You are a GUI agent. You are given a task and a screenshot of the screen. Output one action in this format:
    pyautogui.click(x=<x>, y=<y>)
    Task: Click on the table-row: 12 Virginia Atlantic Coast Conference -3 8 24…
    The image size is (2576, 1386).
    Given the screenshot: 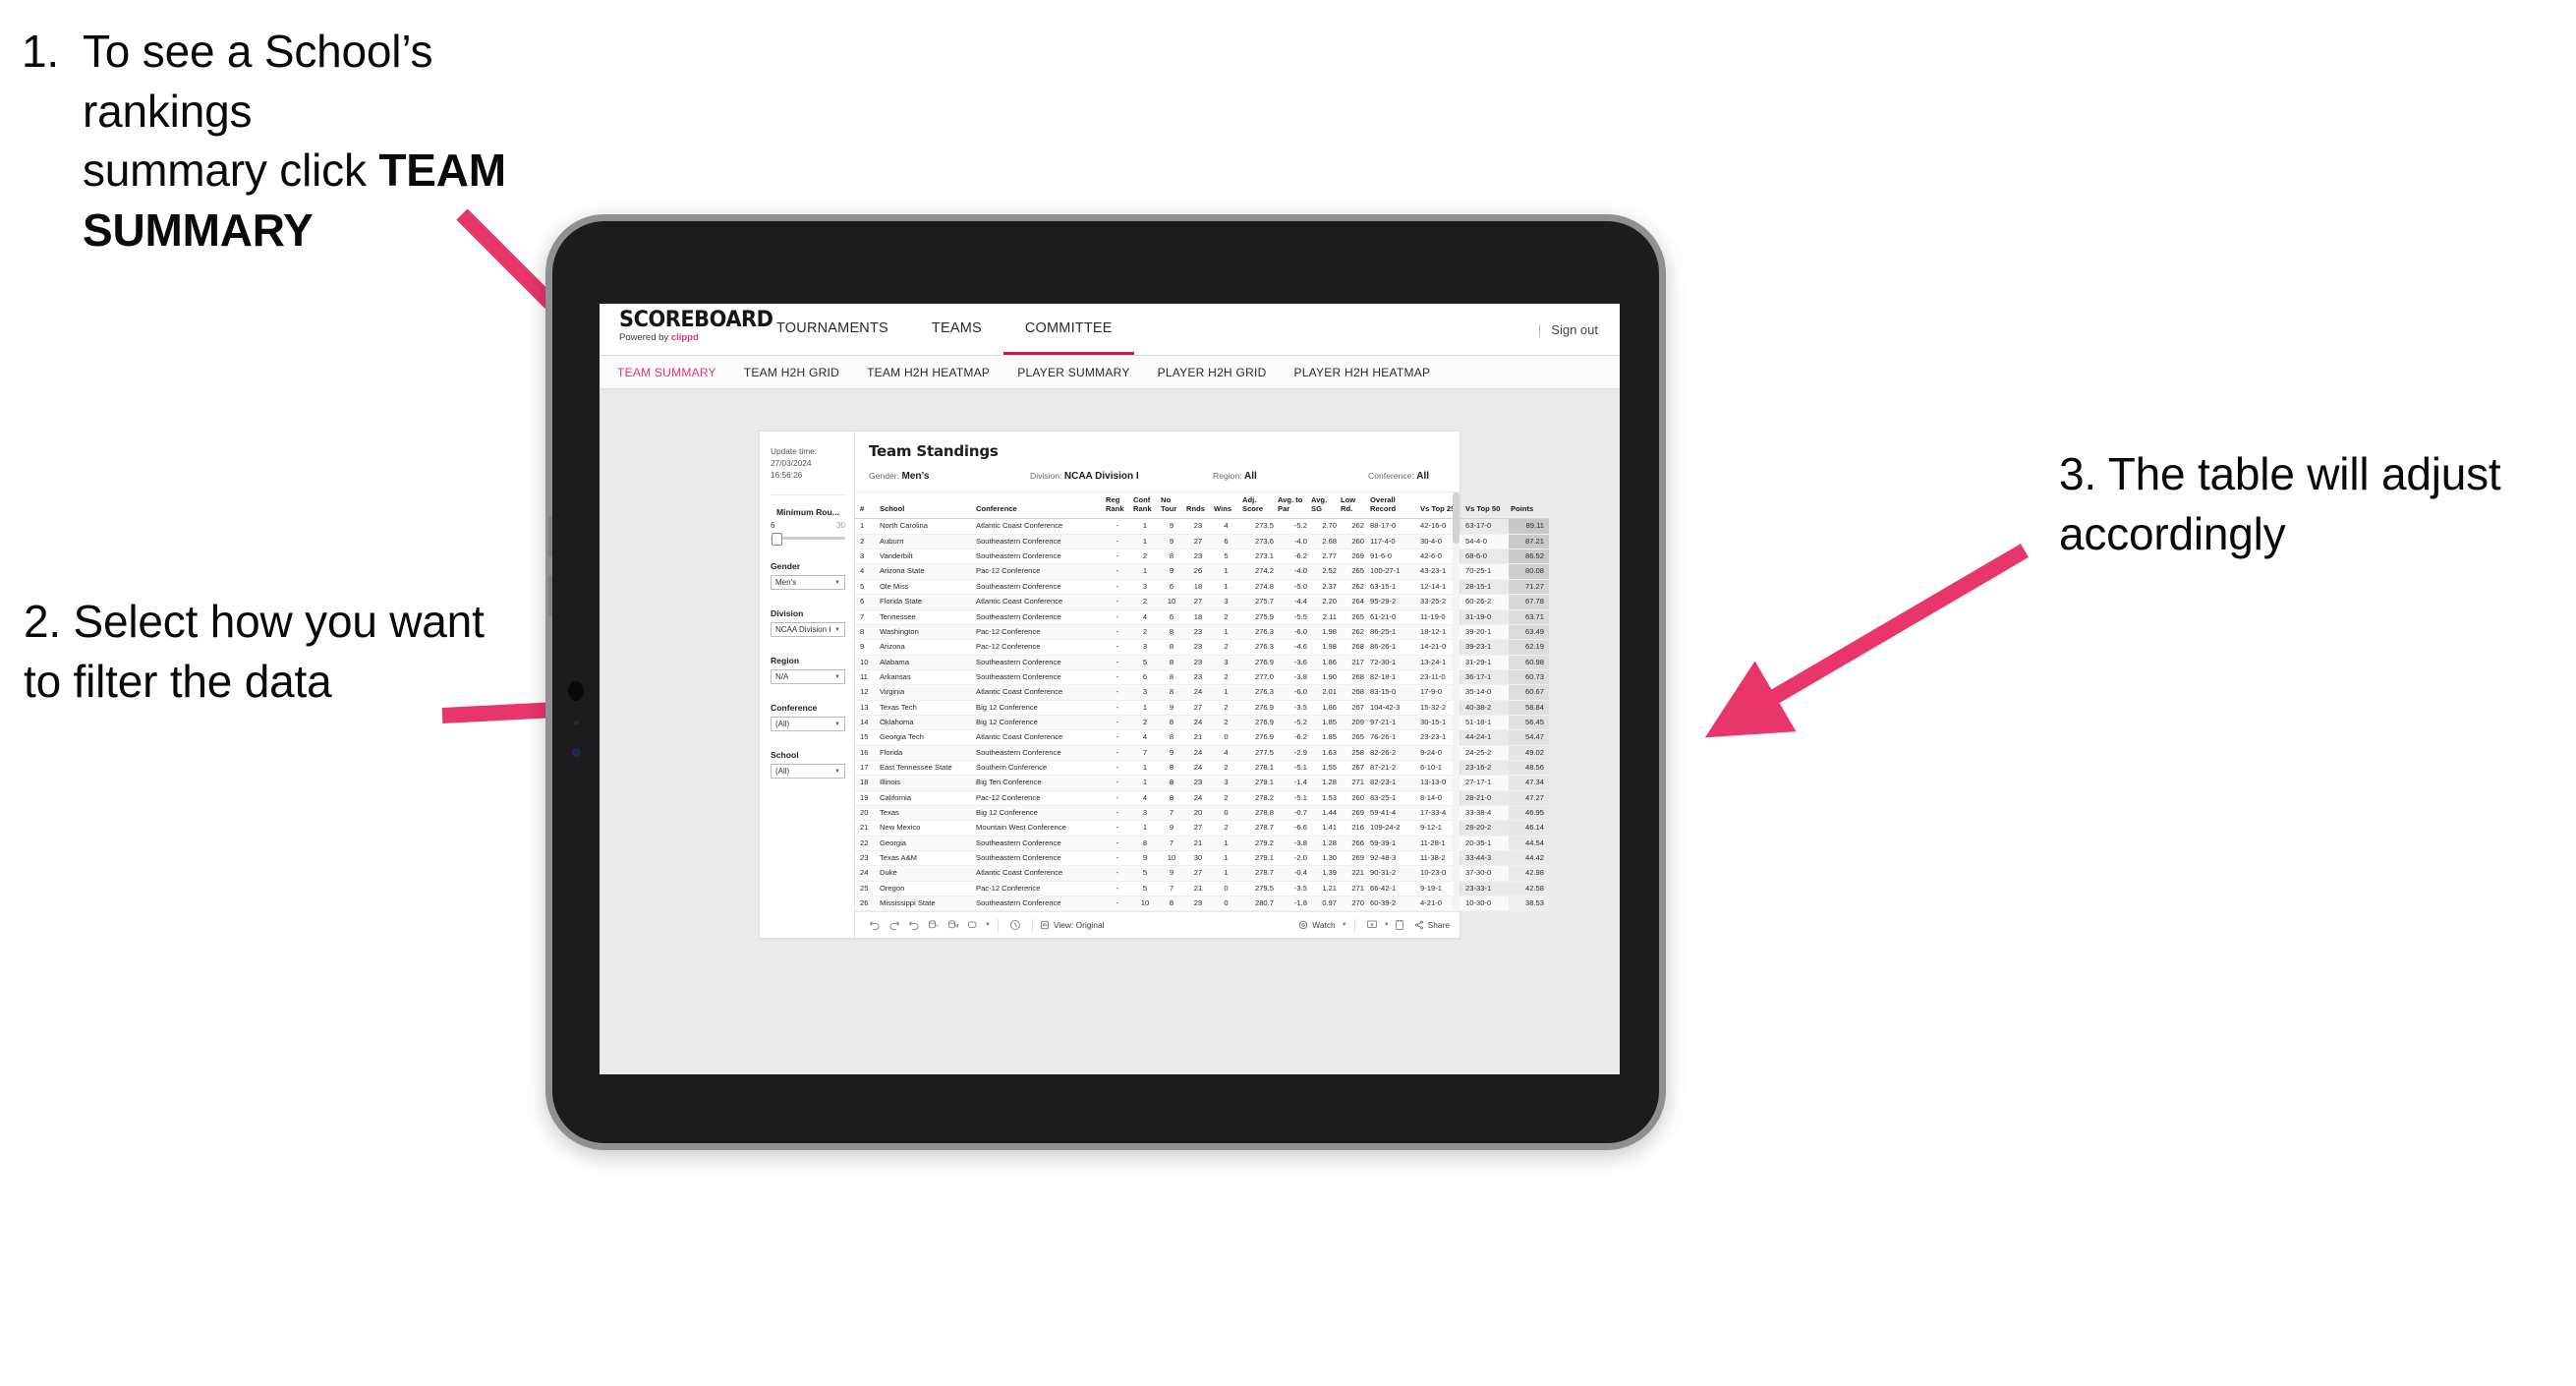 What is the action you would take?
    pyautogui.click(x=1202, y=693)
    